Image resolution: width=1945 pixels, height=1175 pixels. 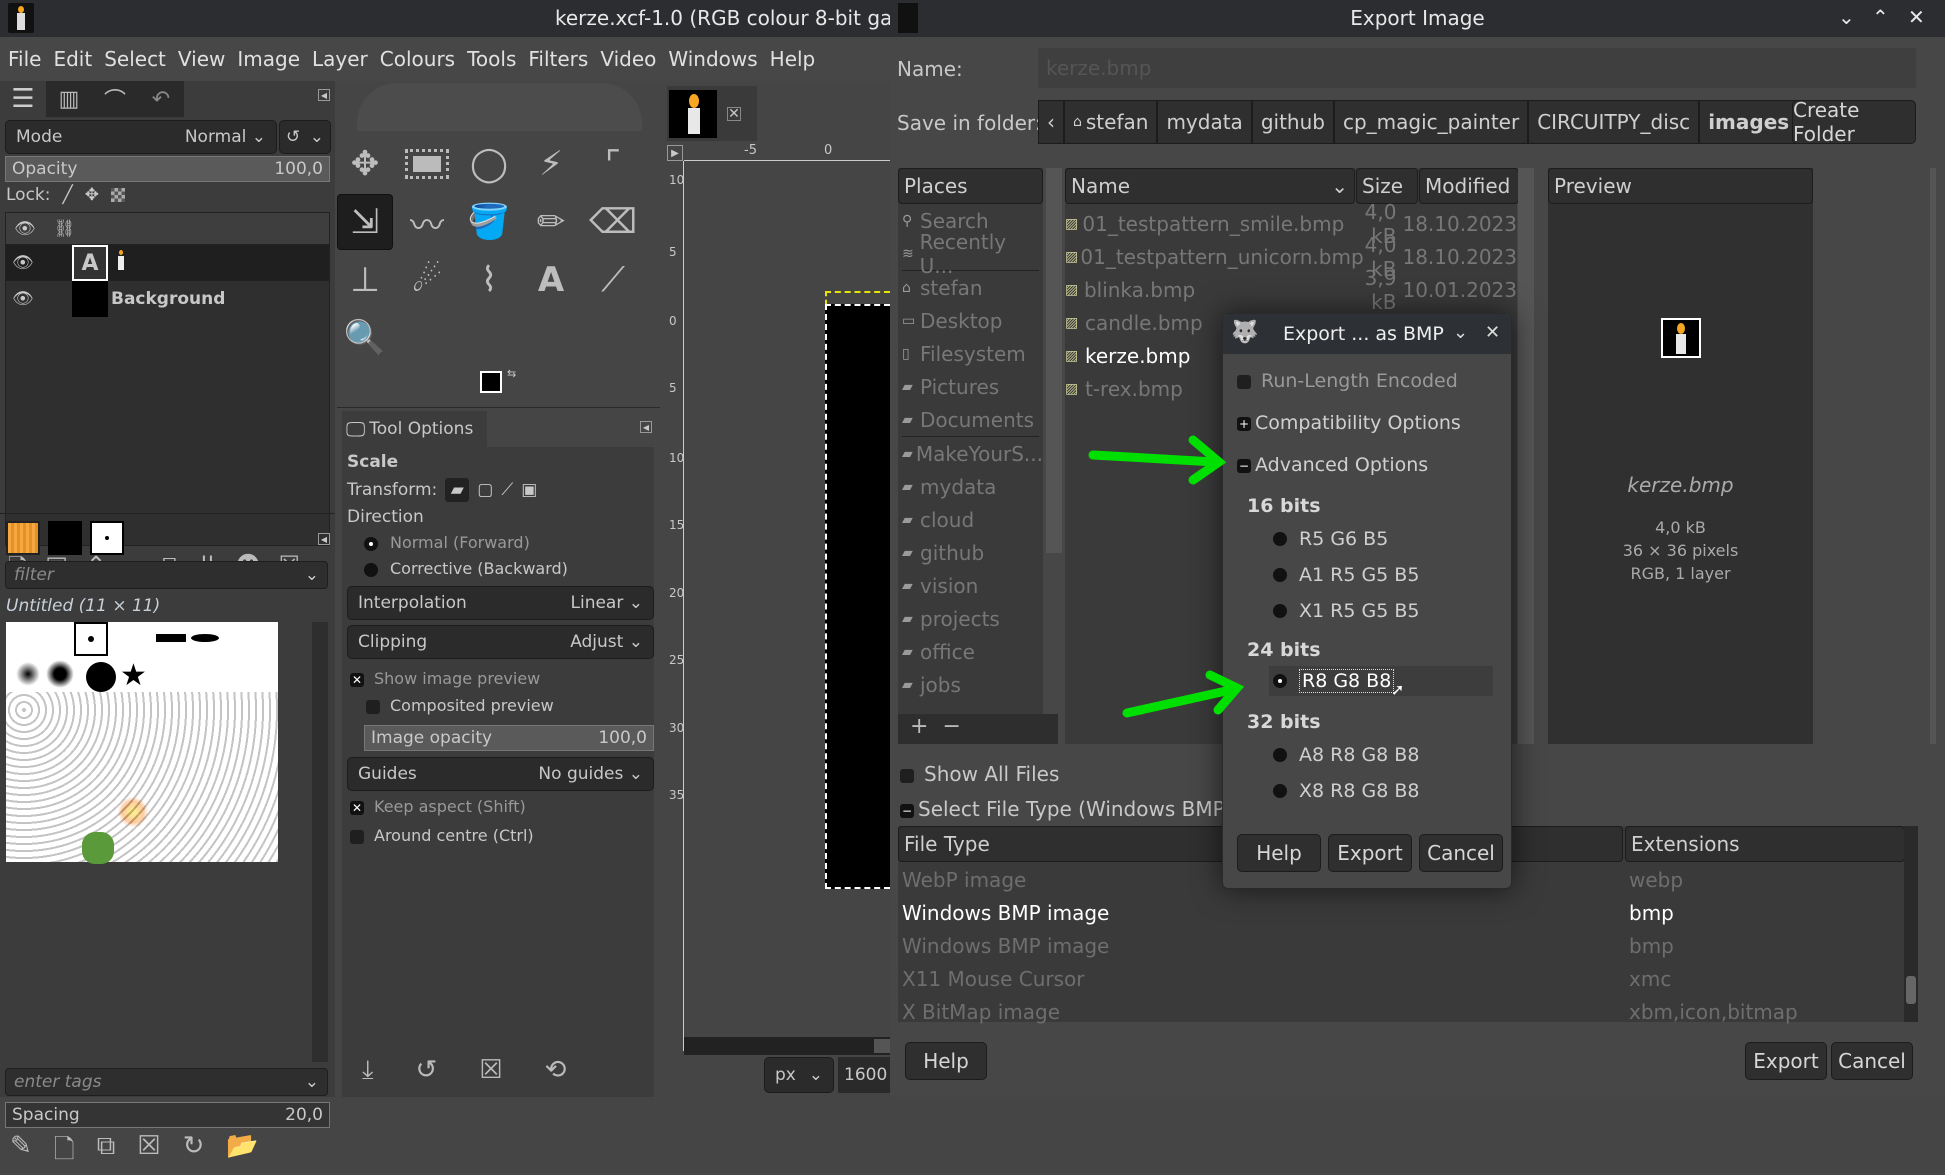 What do you see at coordinates (511, 373) in the screenshot?
I see `swap-colors-icon: ⇆` at bounding box center [511, 373].